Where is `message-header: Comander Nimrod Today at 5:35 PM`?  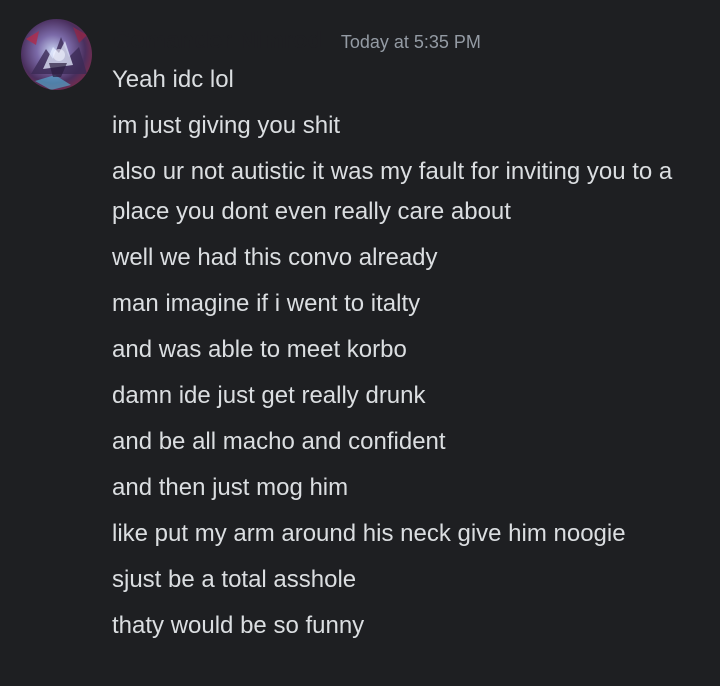
message-header: Comander Nimrod Today at 5:35 PM is located at coordinates (297, 41).